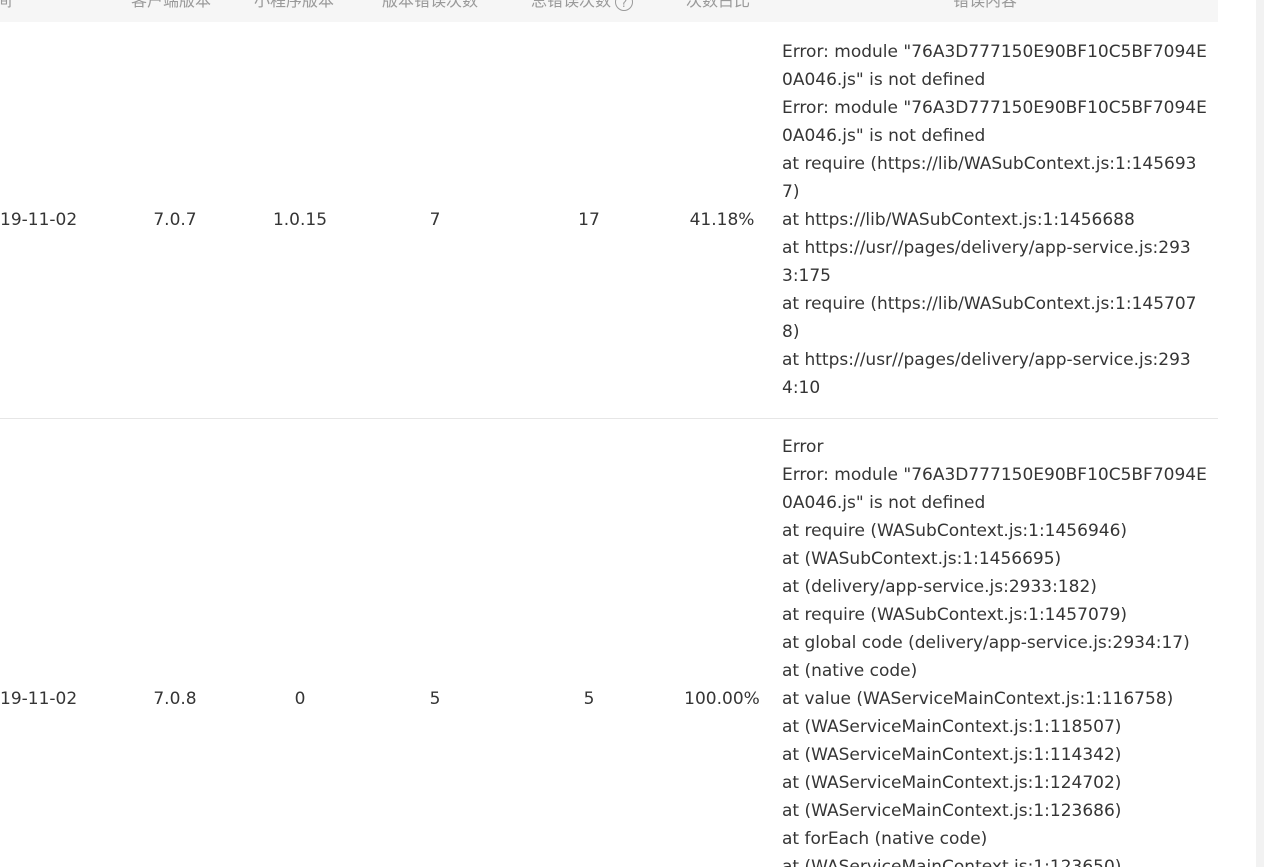  I want to click on vertical-scrollbar, so click(1260, 433).